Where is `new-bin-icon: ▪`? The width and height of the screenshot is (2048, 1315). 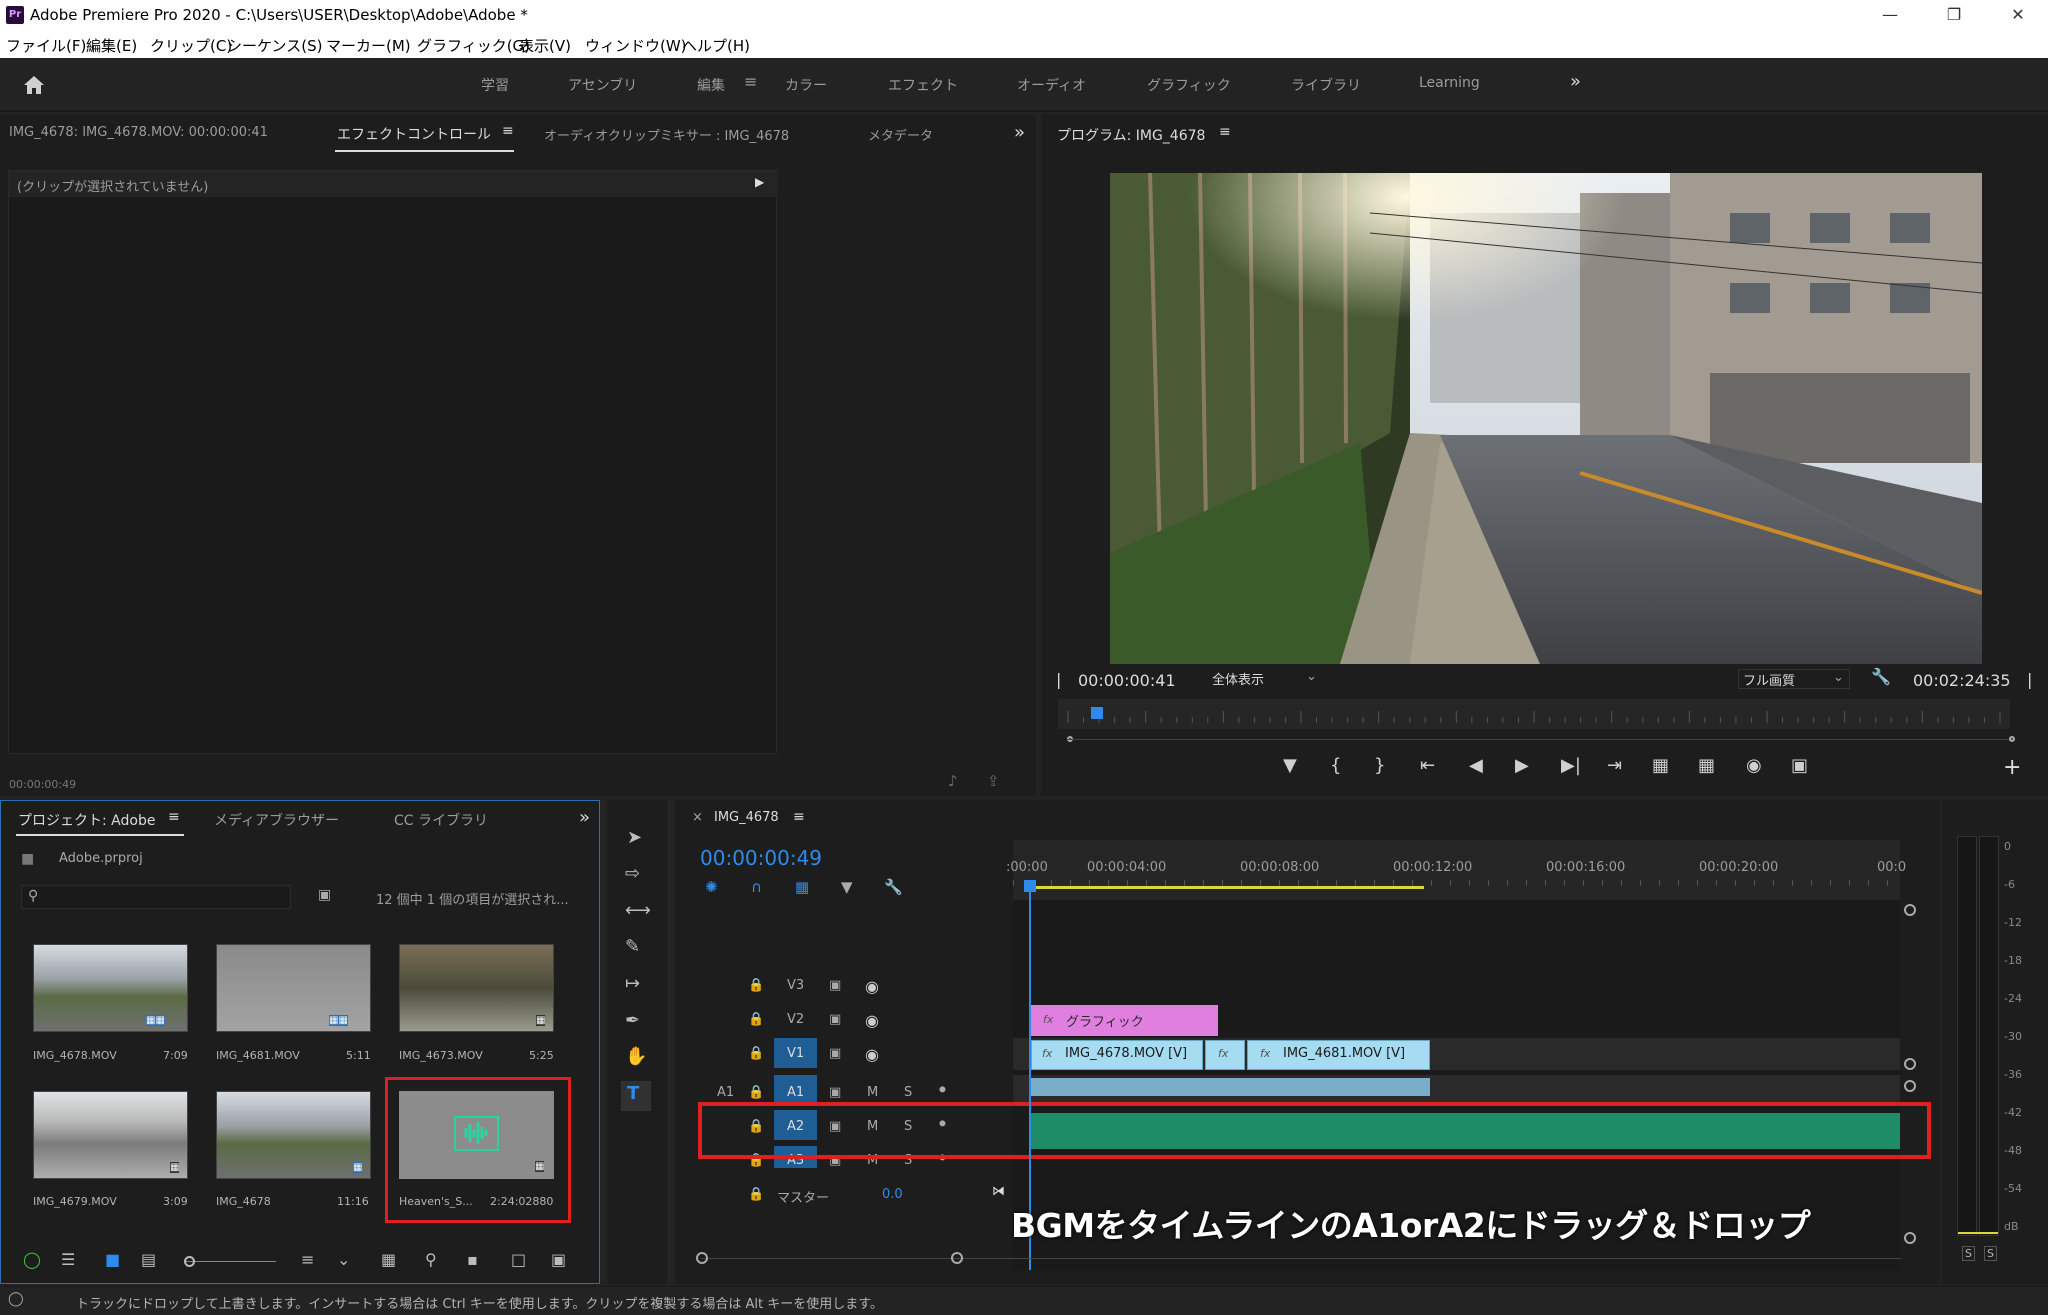 new-bin-icon: ▪ is located at coordinates (472, 1259).